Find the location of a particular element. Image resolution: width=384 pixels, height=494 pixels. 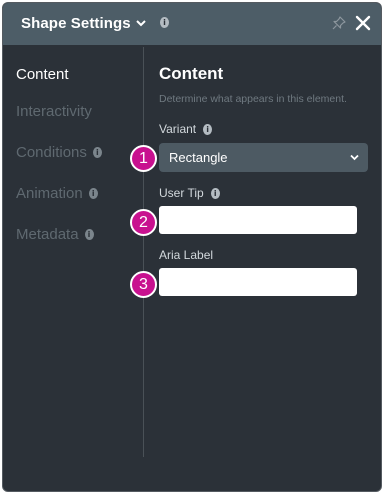

user-tip-label-text: User Tip is located at coordinates (181, 193).